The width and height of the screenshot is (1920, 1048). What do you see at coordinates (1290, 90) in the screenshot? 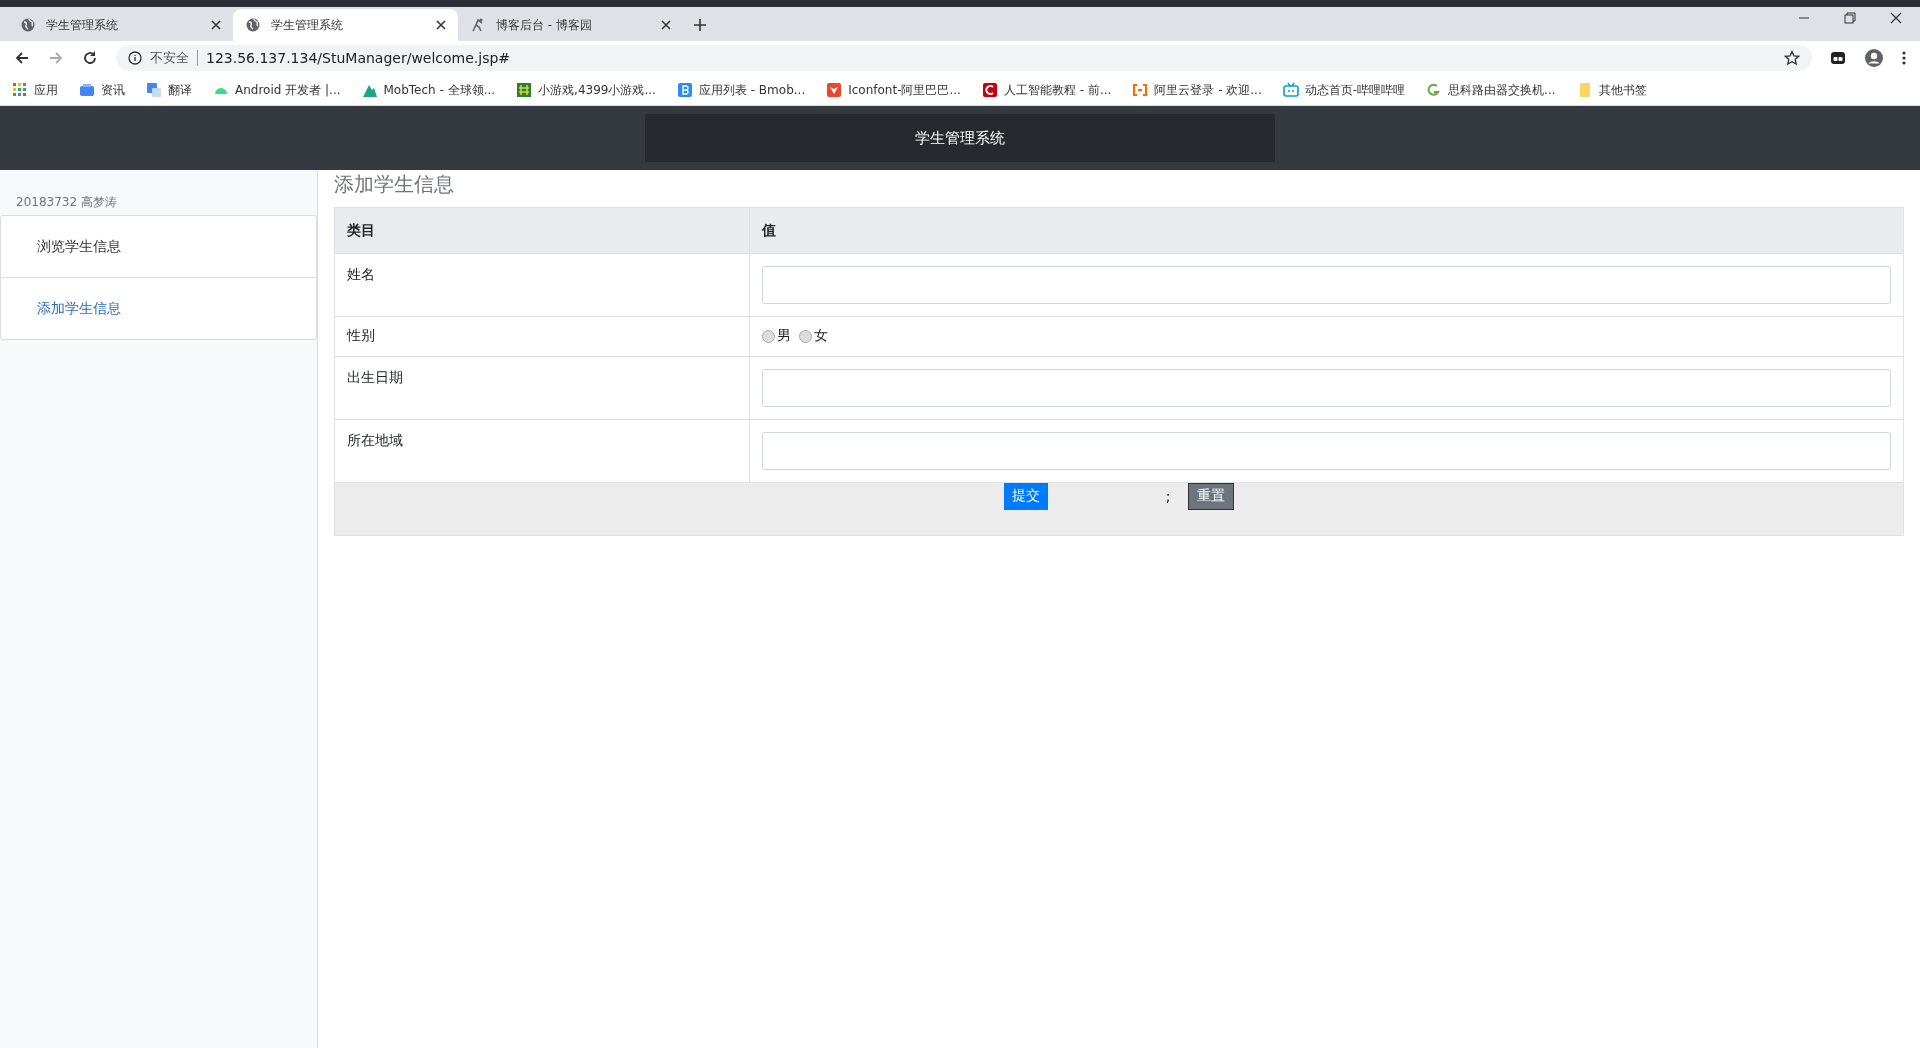
I see `tv-icon` at bounding box center [1290, 90].